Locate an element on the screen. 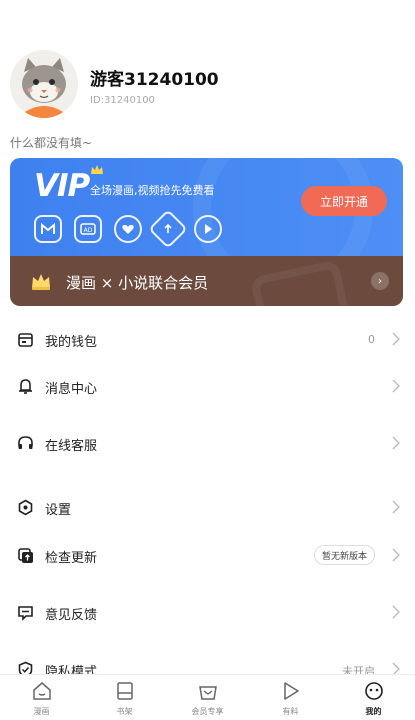 This screenshot has width=415, height=720. bell-icon is located at coordinates (25, 386).